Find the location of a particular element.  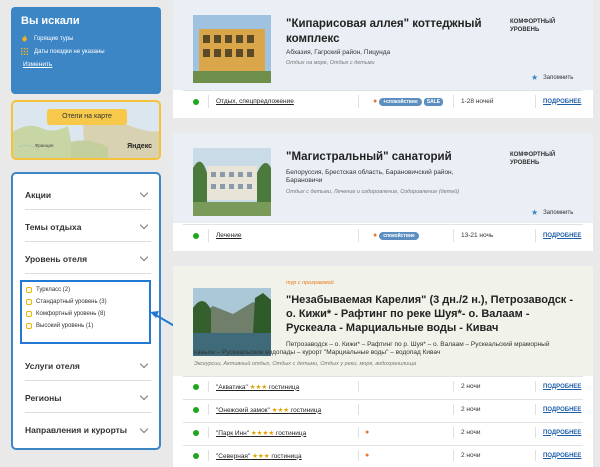

hotel-name: "Парк Инн" is located at coordinates (233, 433).